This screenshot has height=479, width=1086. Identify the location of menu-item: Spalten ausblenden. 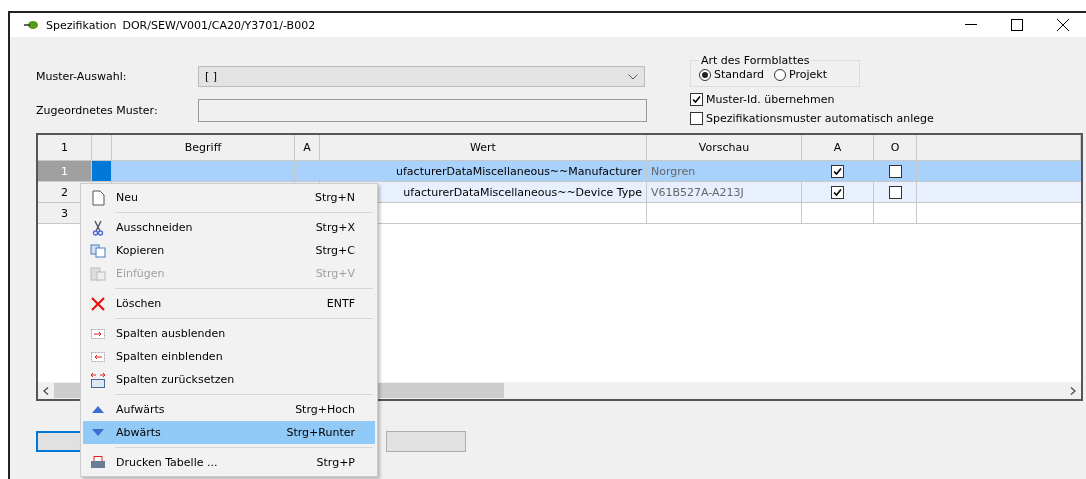
(229, 333).